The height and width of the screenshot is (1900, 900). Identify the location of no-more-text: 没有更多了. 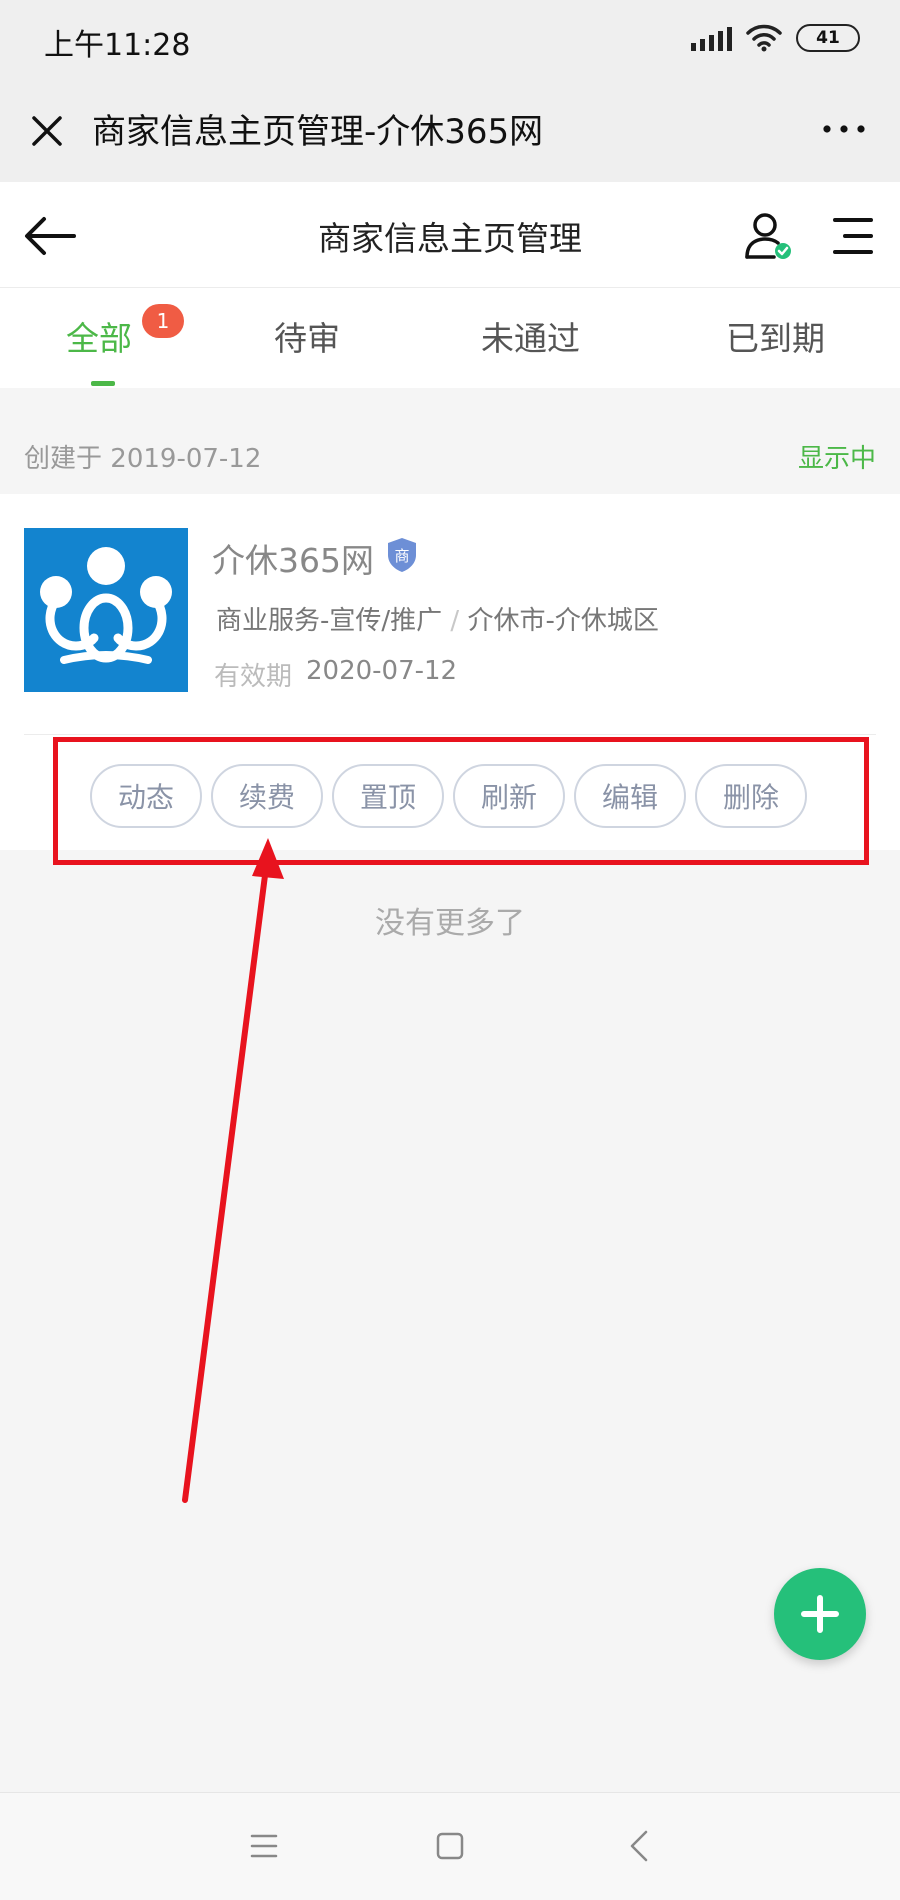
(450, 923).